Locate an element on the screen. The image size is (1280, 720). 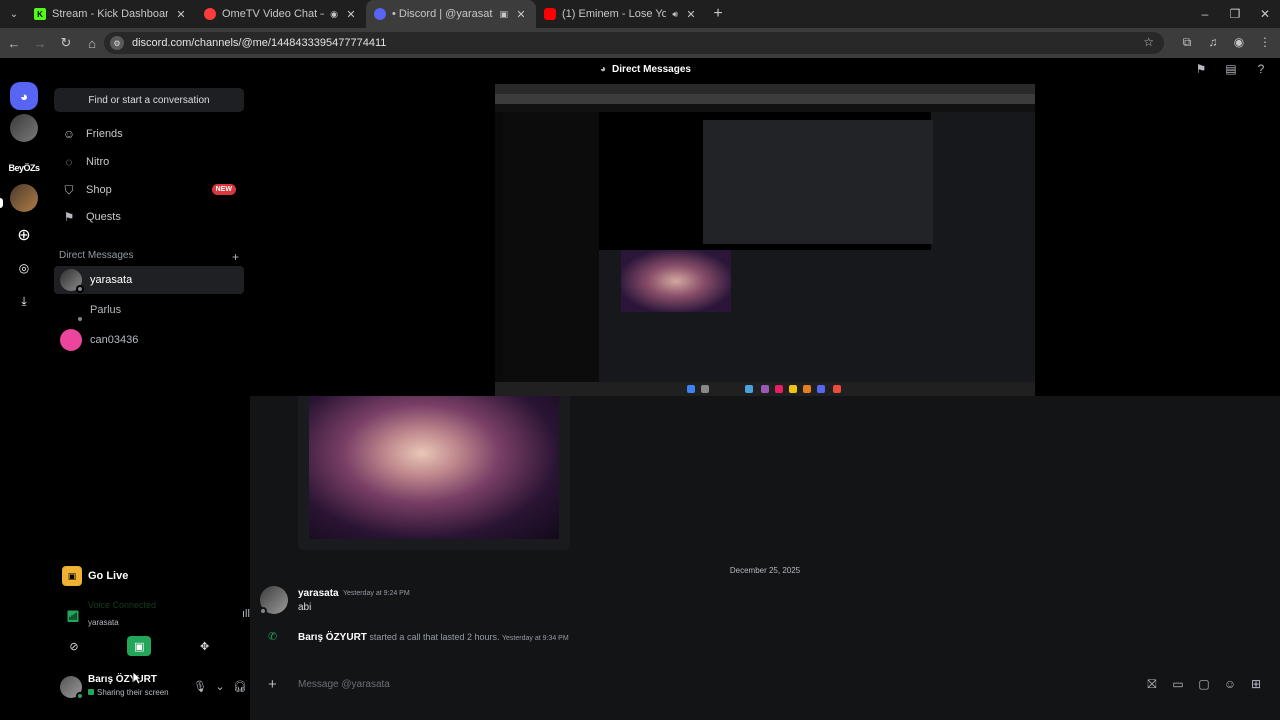
camera-off-icon: ⊘ is located at coordinates (74, 646).